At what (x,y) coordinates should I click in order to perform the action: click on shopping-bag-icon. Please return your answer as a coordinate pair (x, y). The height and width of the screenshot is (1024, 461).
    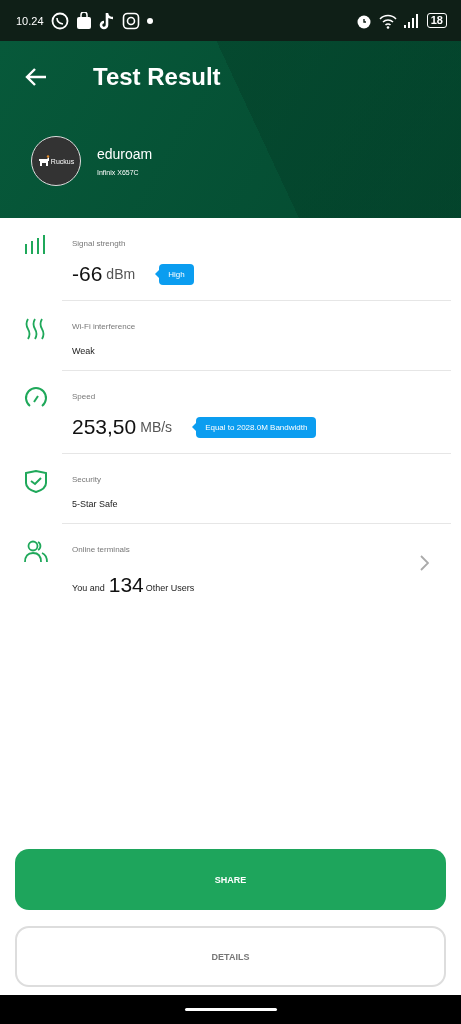
    Looking at the image, I should click on (83, 20).